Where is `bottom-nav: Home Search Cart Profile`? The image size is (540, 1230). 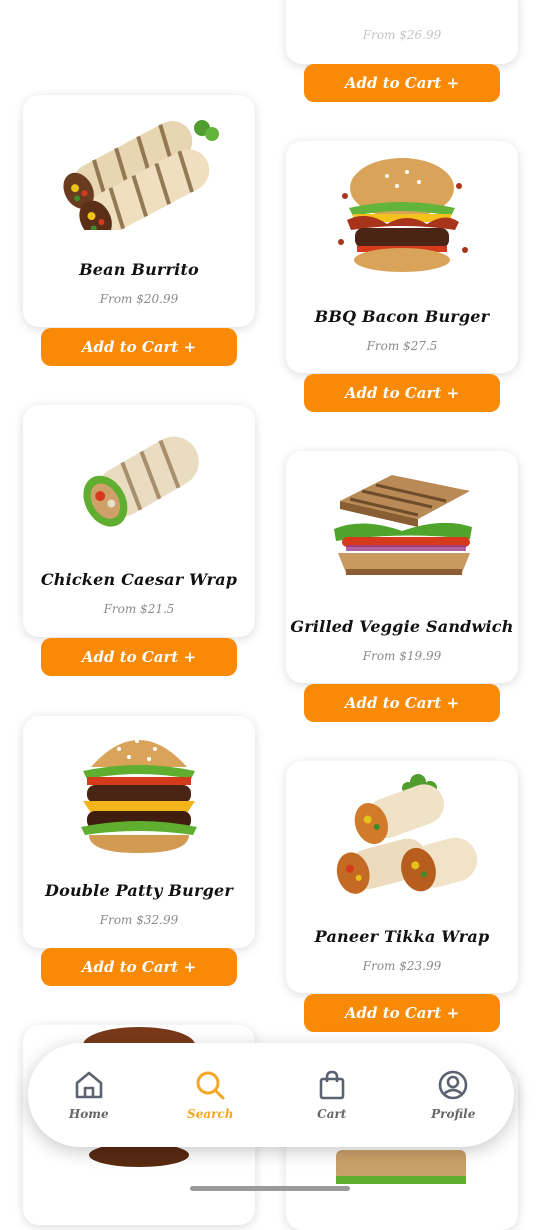
bottom-nav: Home Search Cart Profile is located at coordinates (271, 1095).